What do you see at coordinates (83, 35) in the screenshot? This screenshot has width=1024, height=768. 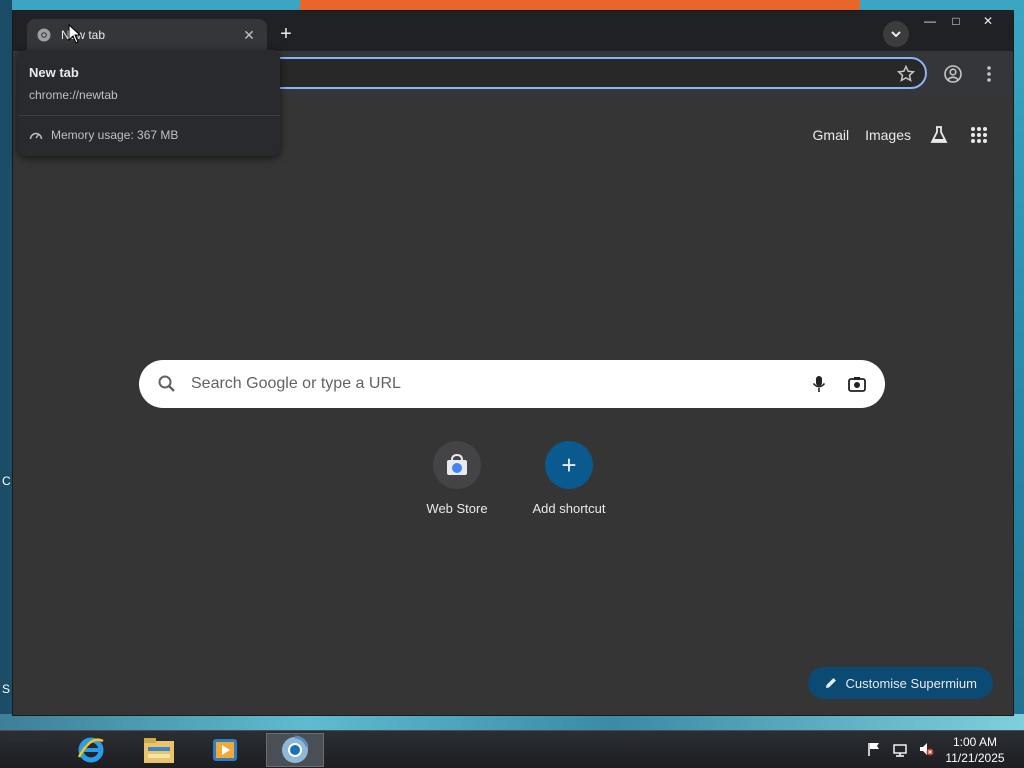 I see `tab-title: New tab` at bounding box center [83, 35].